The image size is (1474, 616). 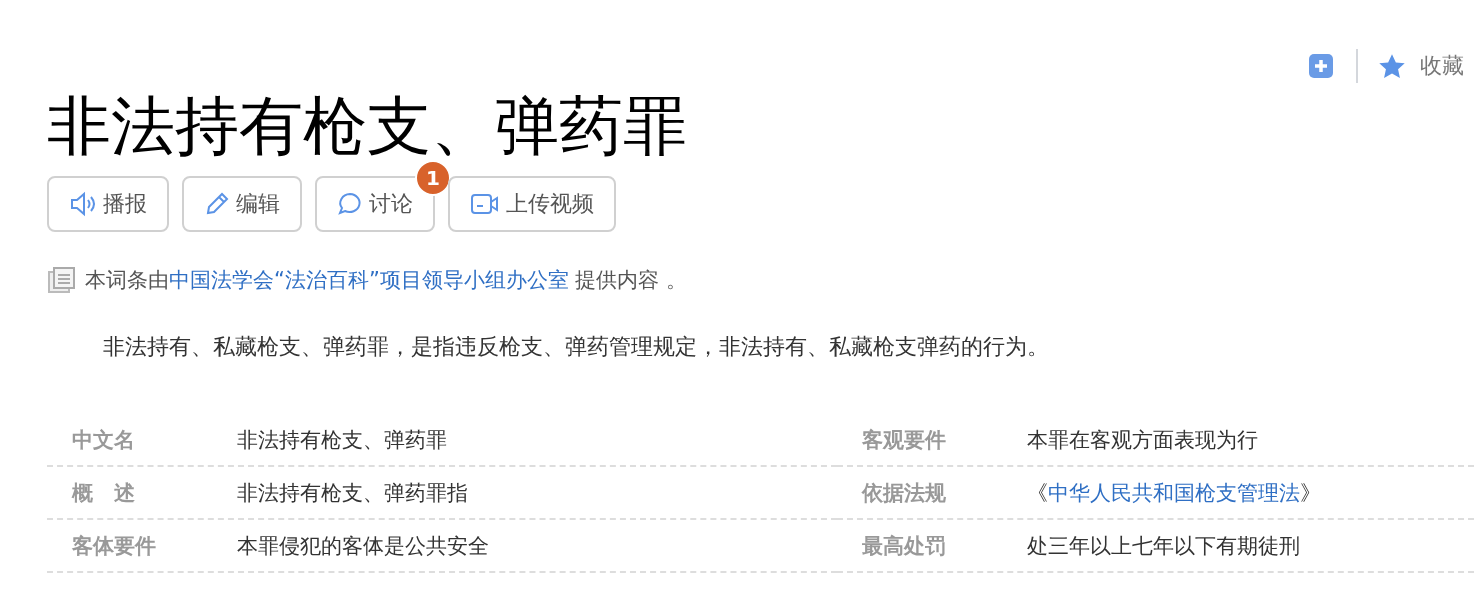 I want to click on info-label: 最高处罚, so click(x=904, y=546).